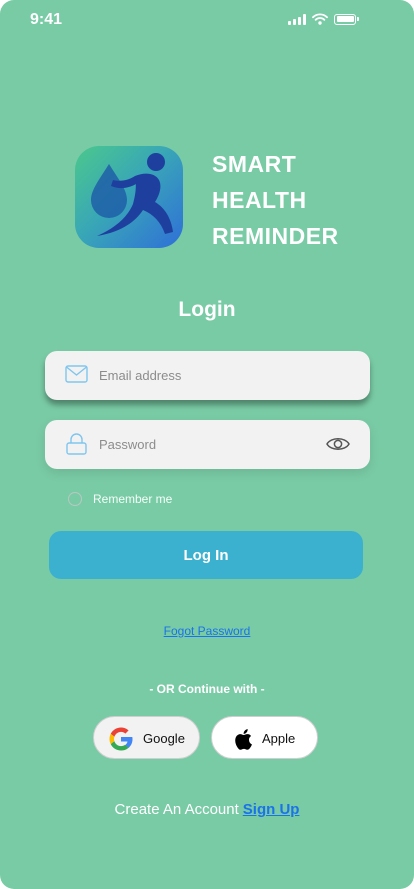 Image resolution: width=414 pixels, height=889 pixels. I want to click on signal-icon, so click(297, 19).